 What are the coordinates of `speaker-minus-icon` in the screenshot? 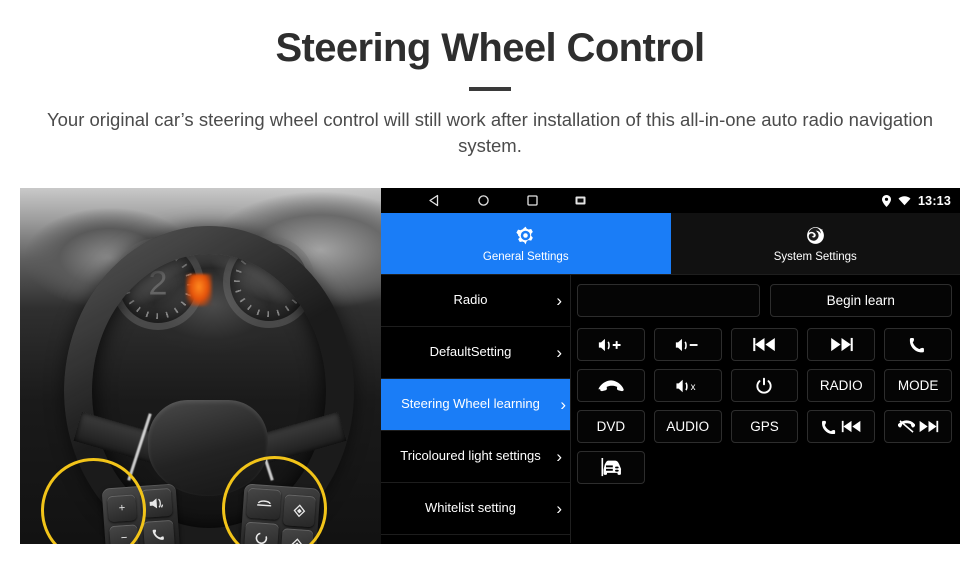 It's located at (686, 344).